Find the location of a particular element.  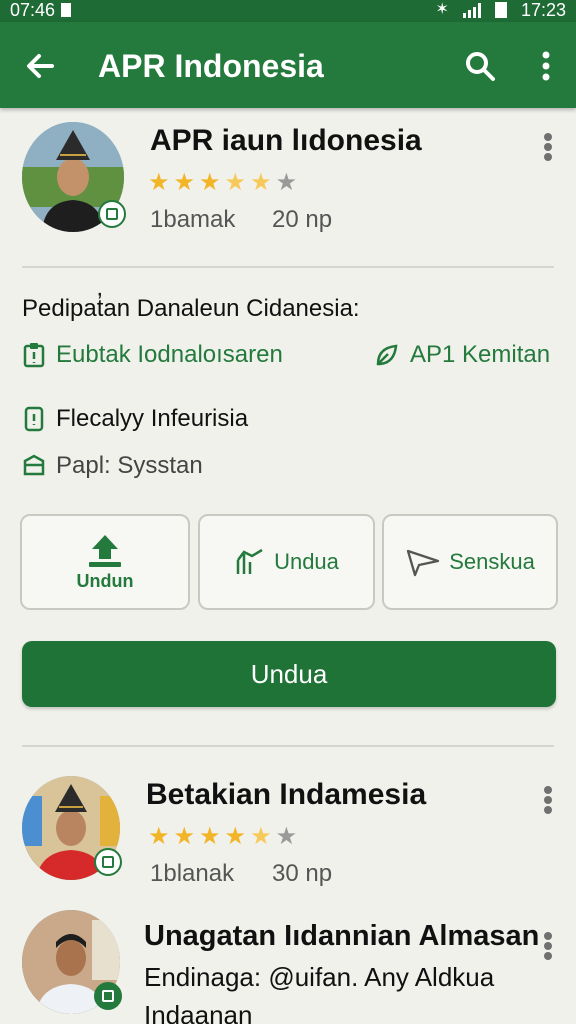

link-left: Eubtak Iodnaloısaren is located at coordinates (152, 355).